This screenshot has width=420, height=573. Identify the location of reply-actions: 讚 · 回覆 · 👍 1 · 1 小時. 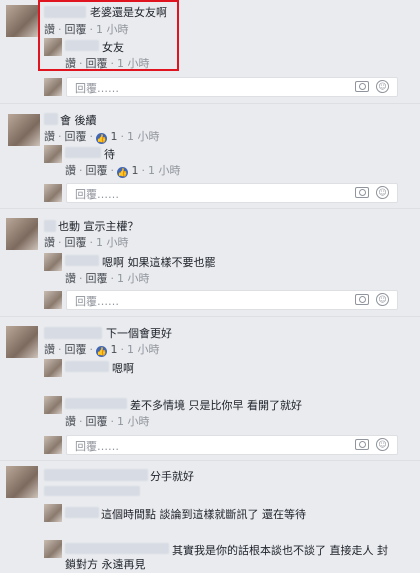
(123, 171).